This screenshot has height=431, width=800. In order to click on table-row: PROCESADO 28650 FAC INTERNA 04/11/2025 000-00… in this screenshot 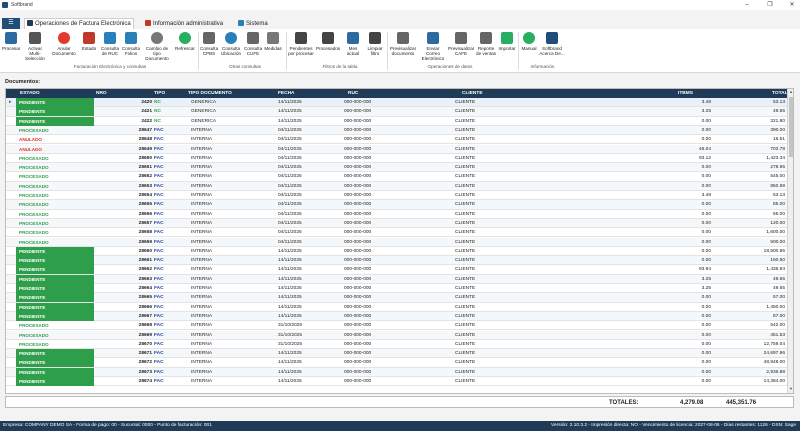, I will do `click(397, 159)`.